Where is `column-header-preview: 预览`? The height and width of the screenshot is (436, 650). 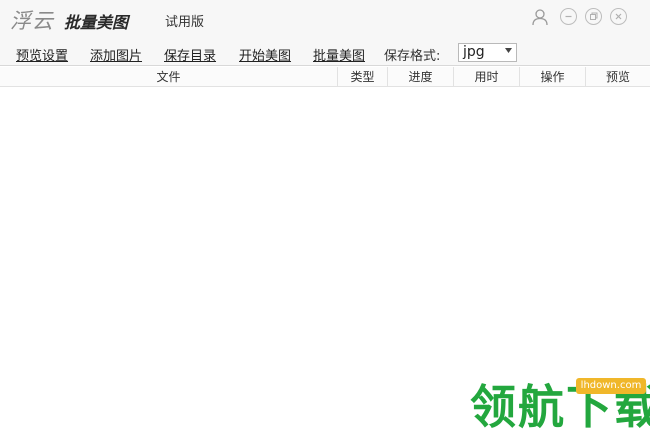 column-header-preview: 预览 is located at coordinates (618, 77).